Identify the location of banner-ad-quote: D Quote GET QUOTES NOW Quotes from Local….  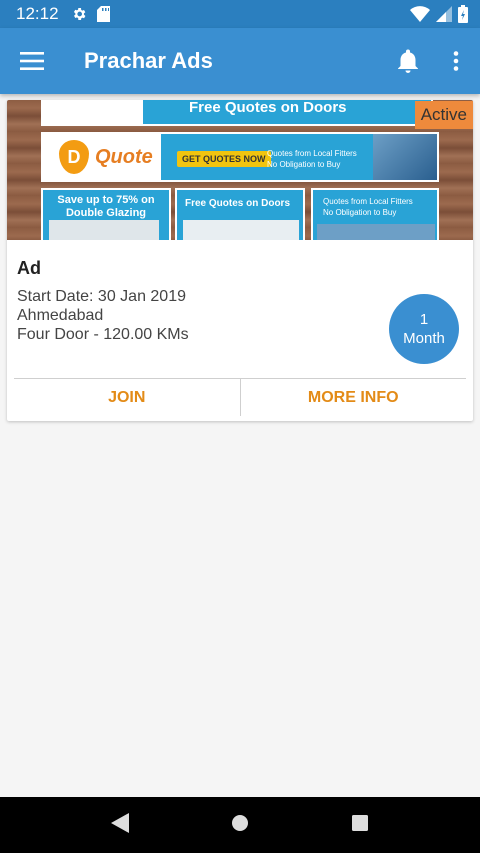
(240, 157).